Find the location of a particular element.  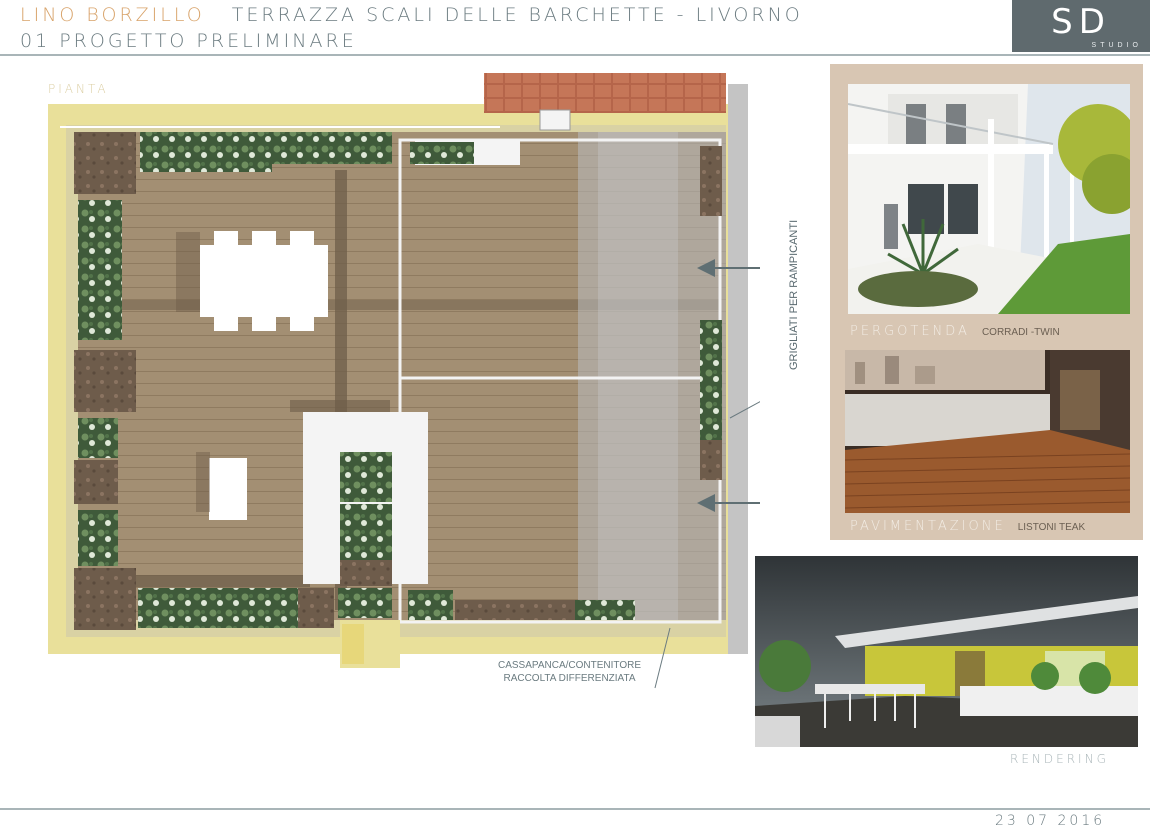

logo-mark: SD is located at coordinates (1081, 22).